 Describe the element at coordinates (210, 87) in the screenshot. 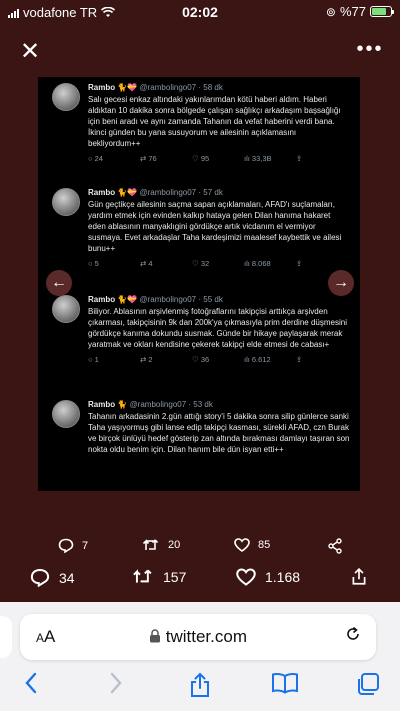

I see `tweet-time: · 58 dk` at that location.